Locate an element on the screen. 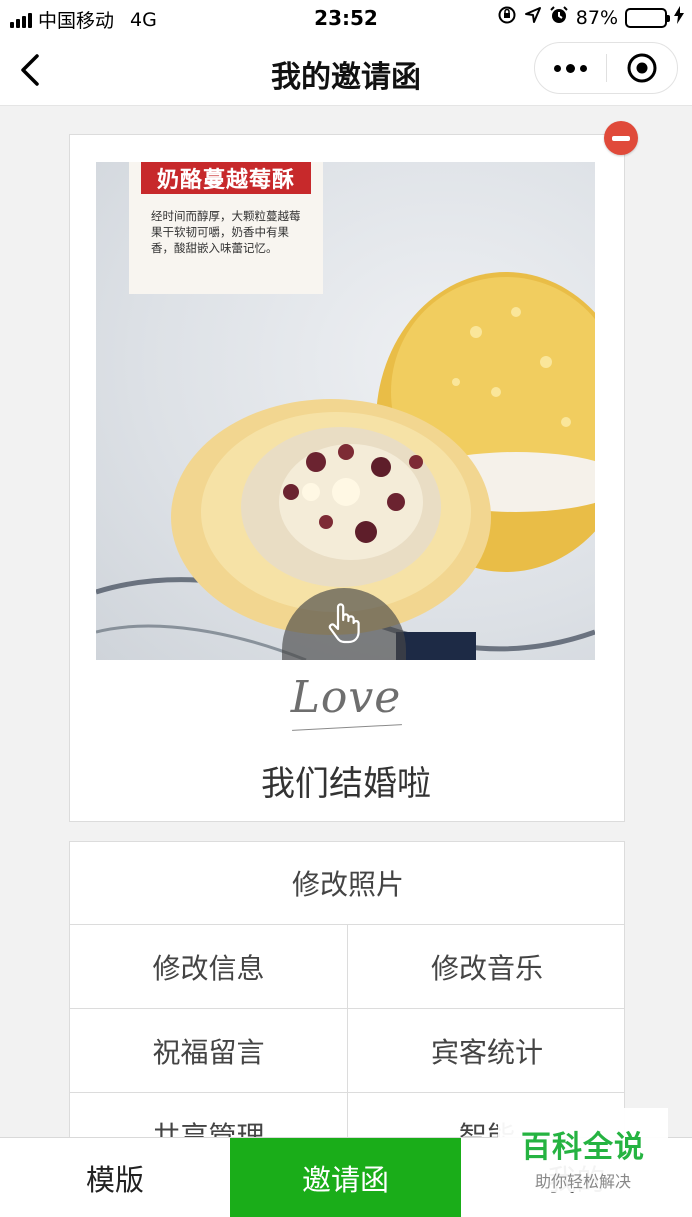 This screenshot has width=692, height=1217. target-icon is located at coordinates (642, 68).